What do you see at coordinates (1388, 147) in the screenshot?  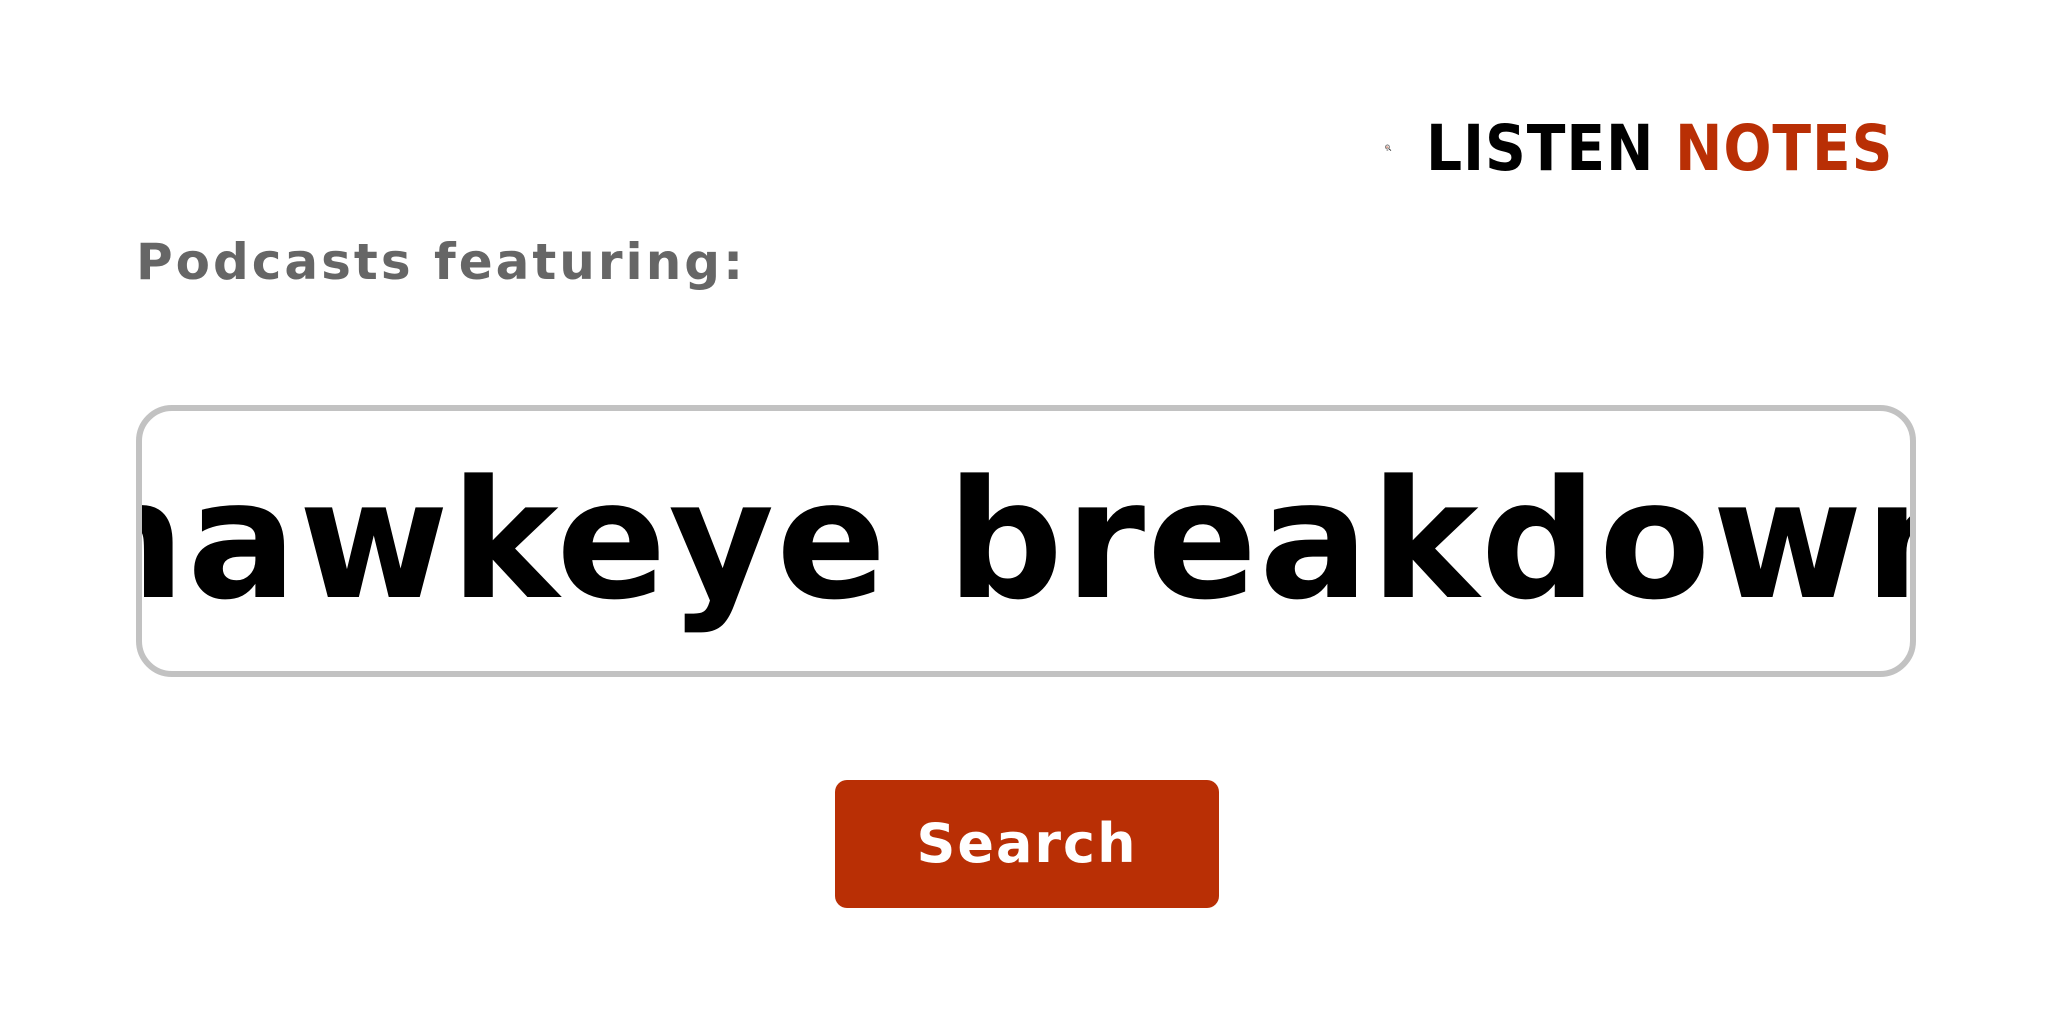 I see `podcast-search-icon` at bounding box center [1388, 147].